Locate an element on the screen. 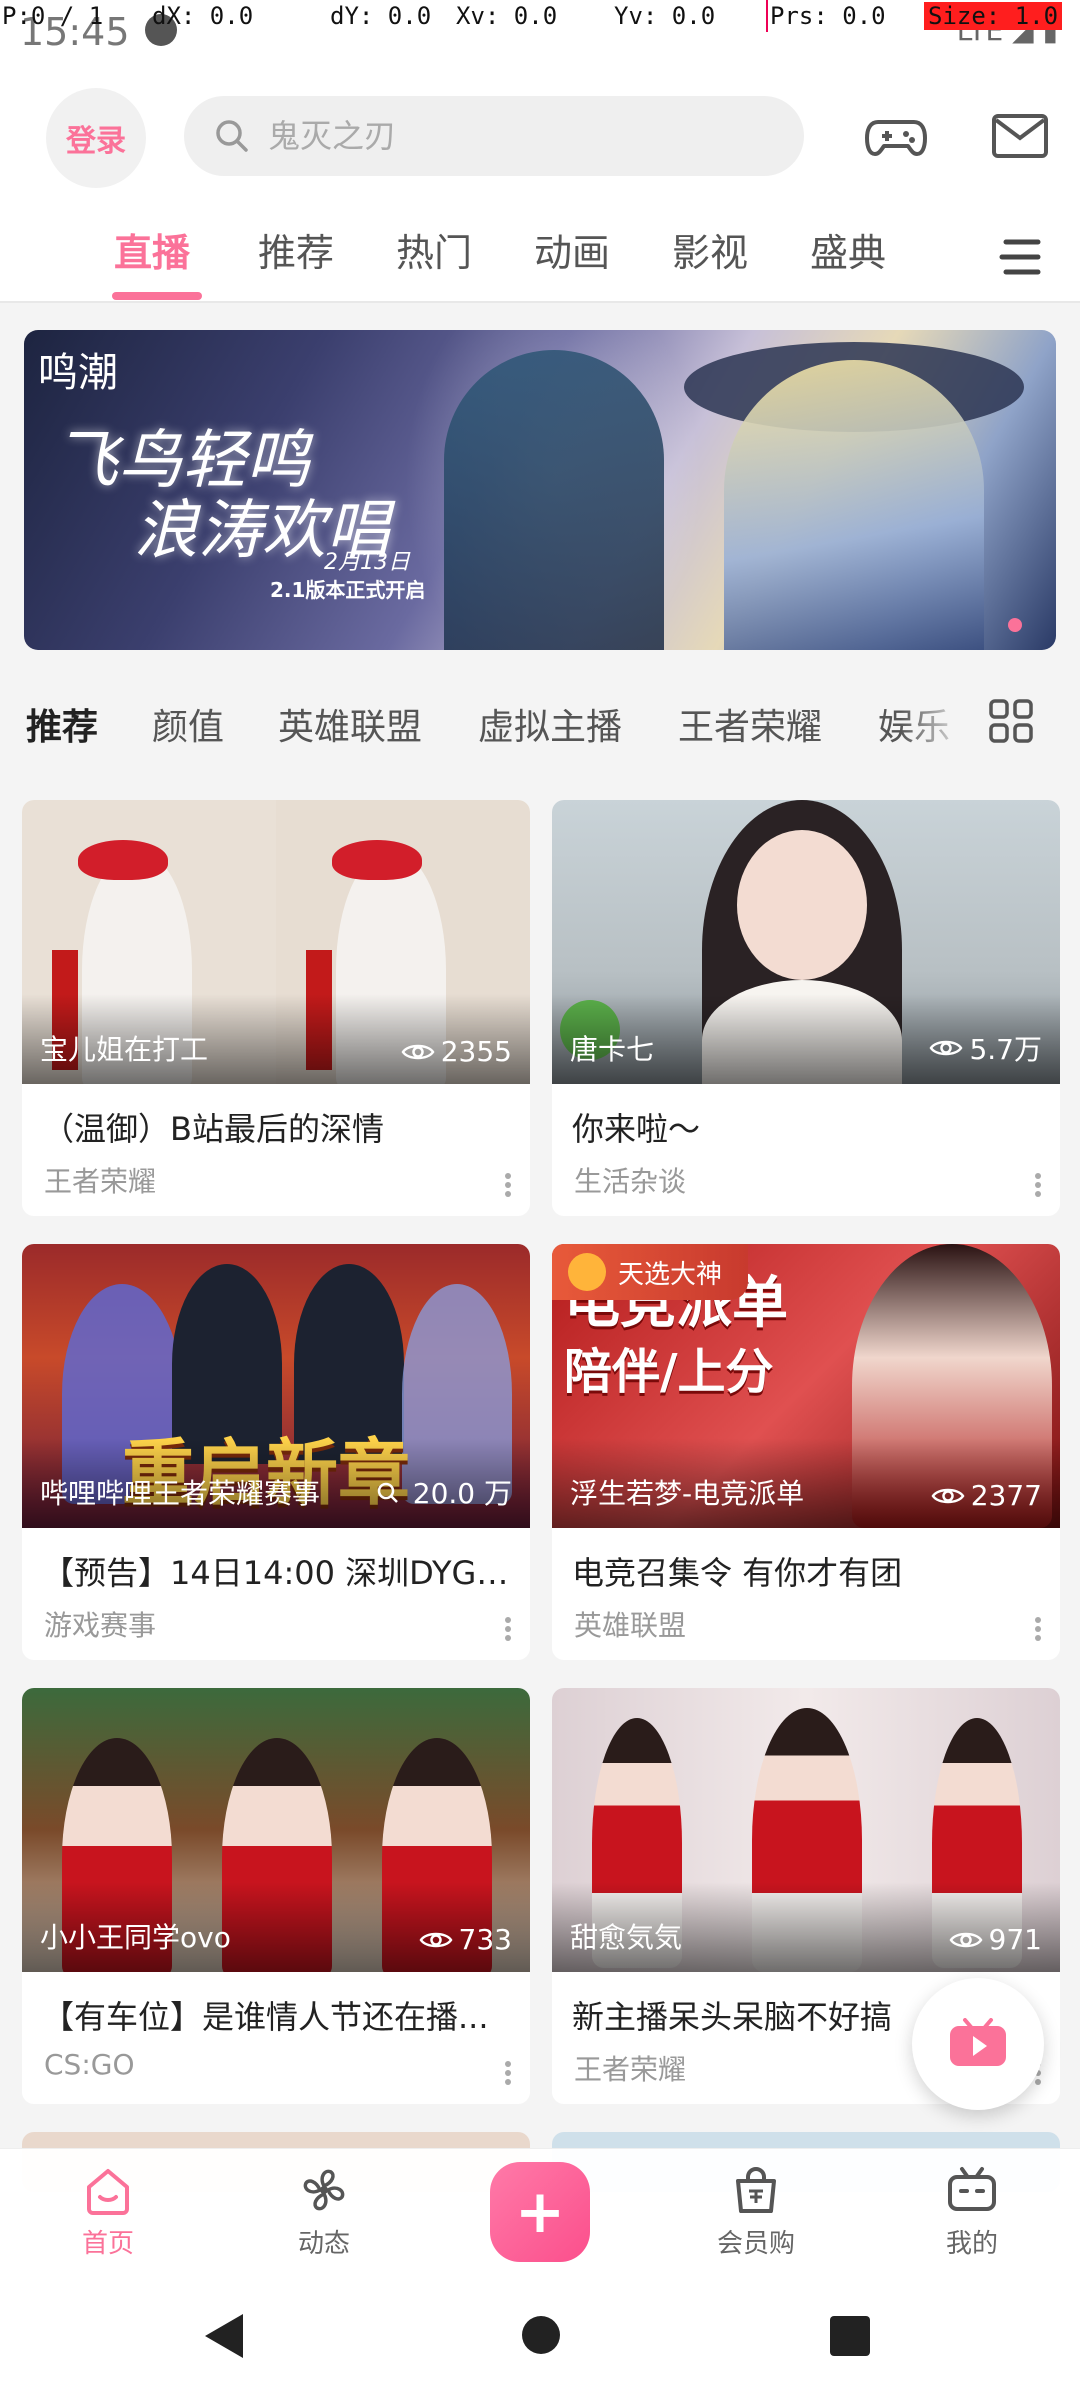  card-thumbnail: 小小王同学ovo 733 is located at coordinates (276, 1830).